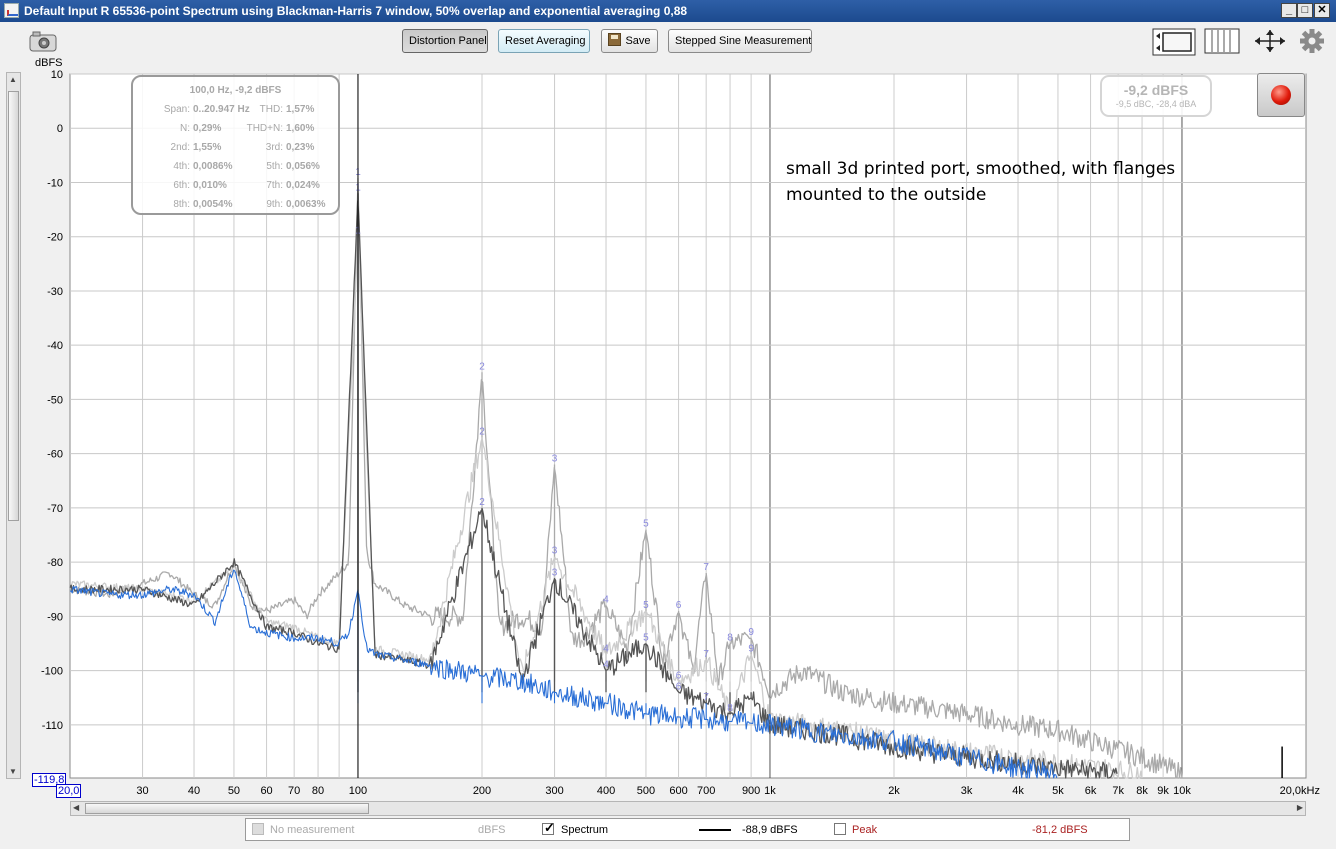 The width and height of the screenshot is (1336, 849). I want to click on x-tick-label: 2k, so click(894, 791).